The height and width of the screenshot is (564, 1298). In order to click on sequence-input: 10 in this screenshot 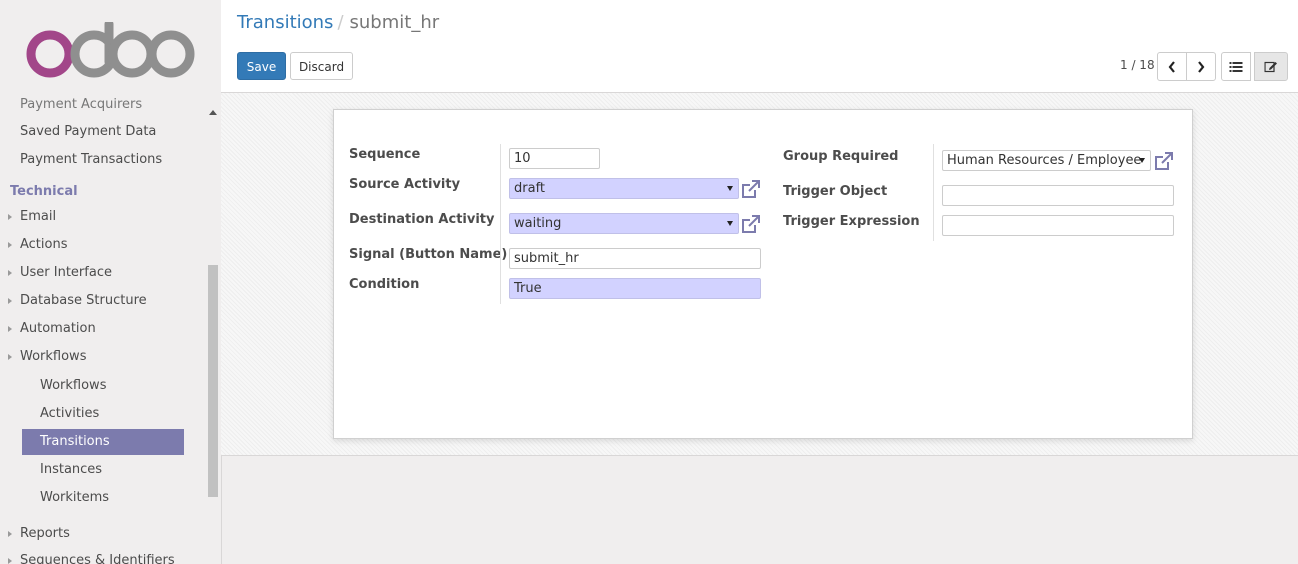, I will do `click(554, 158)`.